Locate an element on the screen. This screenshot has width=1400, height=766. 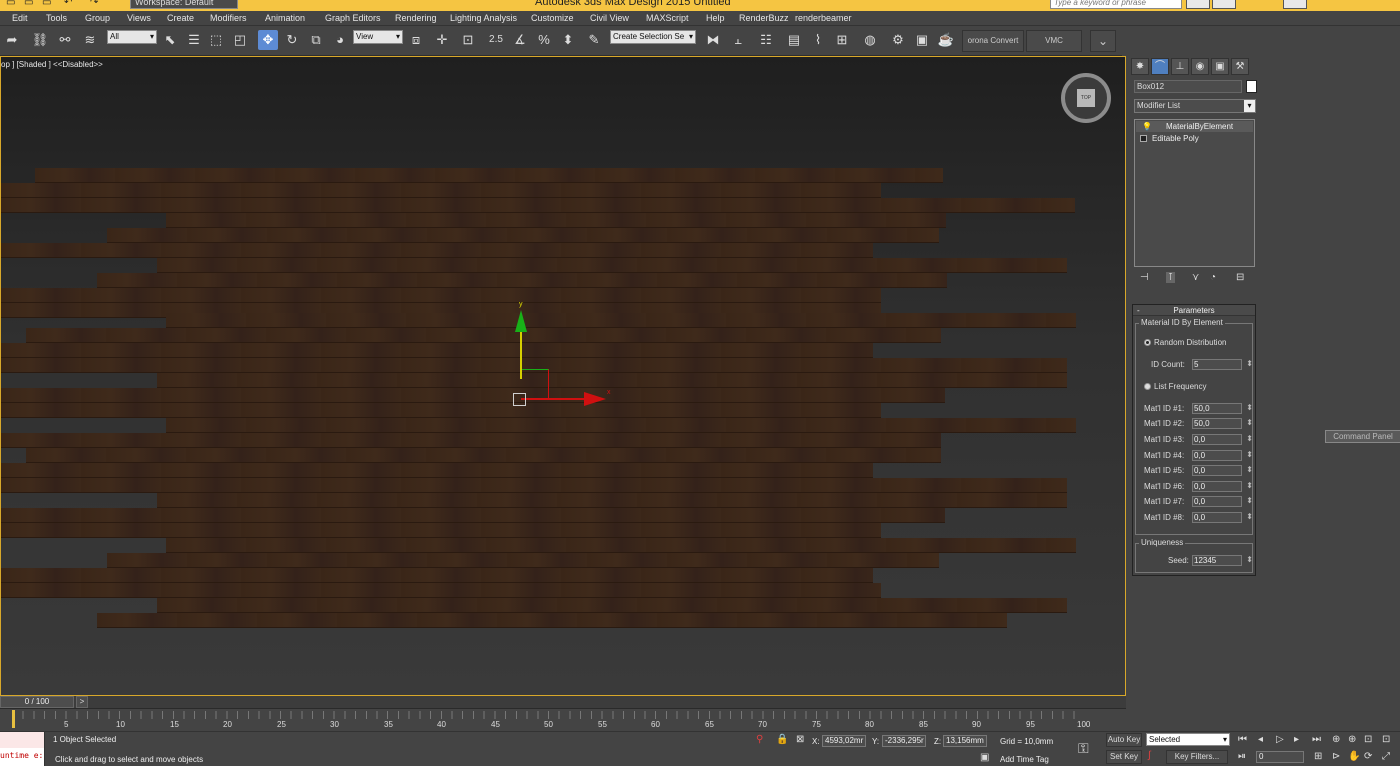
add-time-tag-icon: ▣ is located at coordinates (984, 757).